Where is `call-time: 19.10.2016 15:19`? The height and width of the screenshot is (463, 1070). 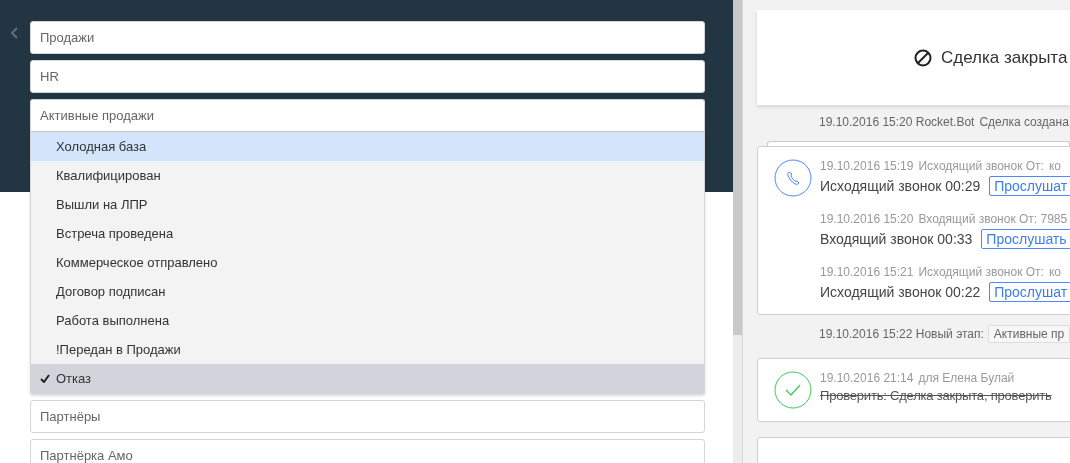 call-time: 19.10.2016 15:19 is located at coordinates (867, 166).